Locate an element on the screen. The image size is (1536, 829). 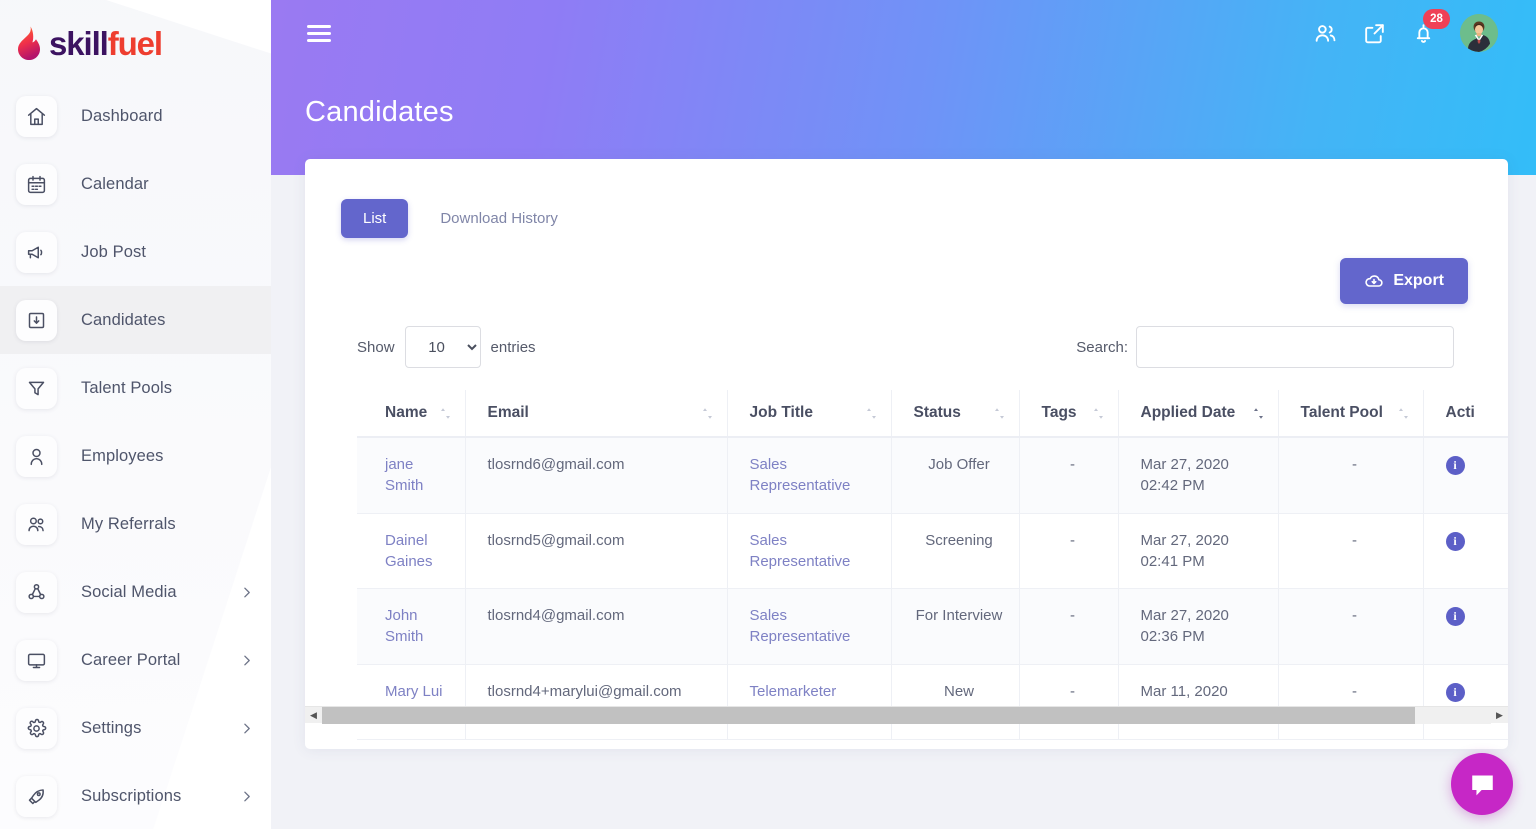
tab-bar: List Download History is located at coordinates (906, 198).